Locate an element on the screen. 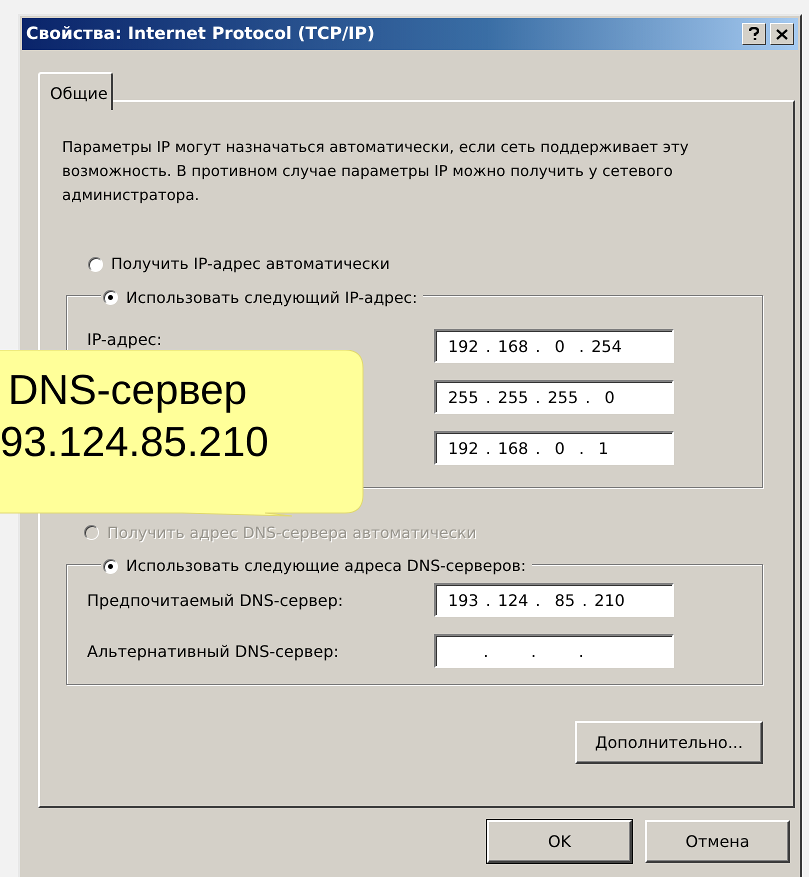 The width and height of the screenshot is (809, 877). tab: Общие is located at coordinates (75, 91).